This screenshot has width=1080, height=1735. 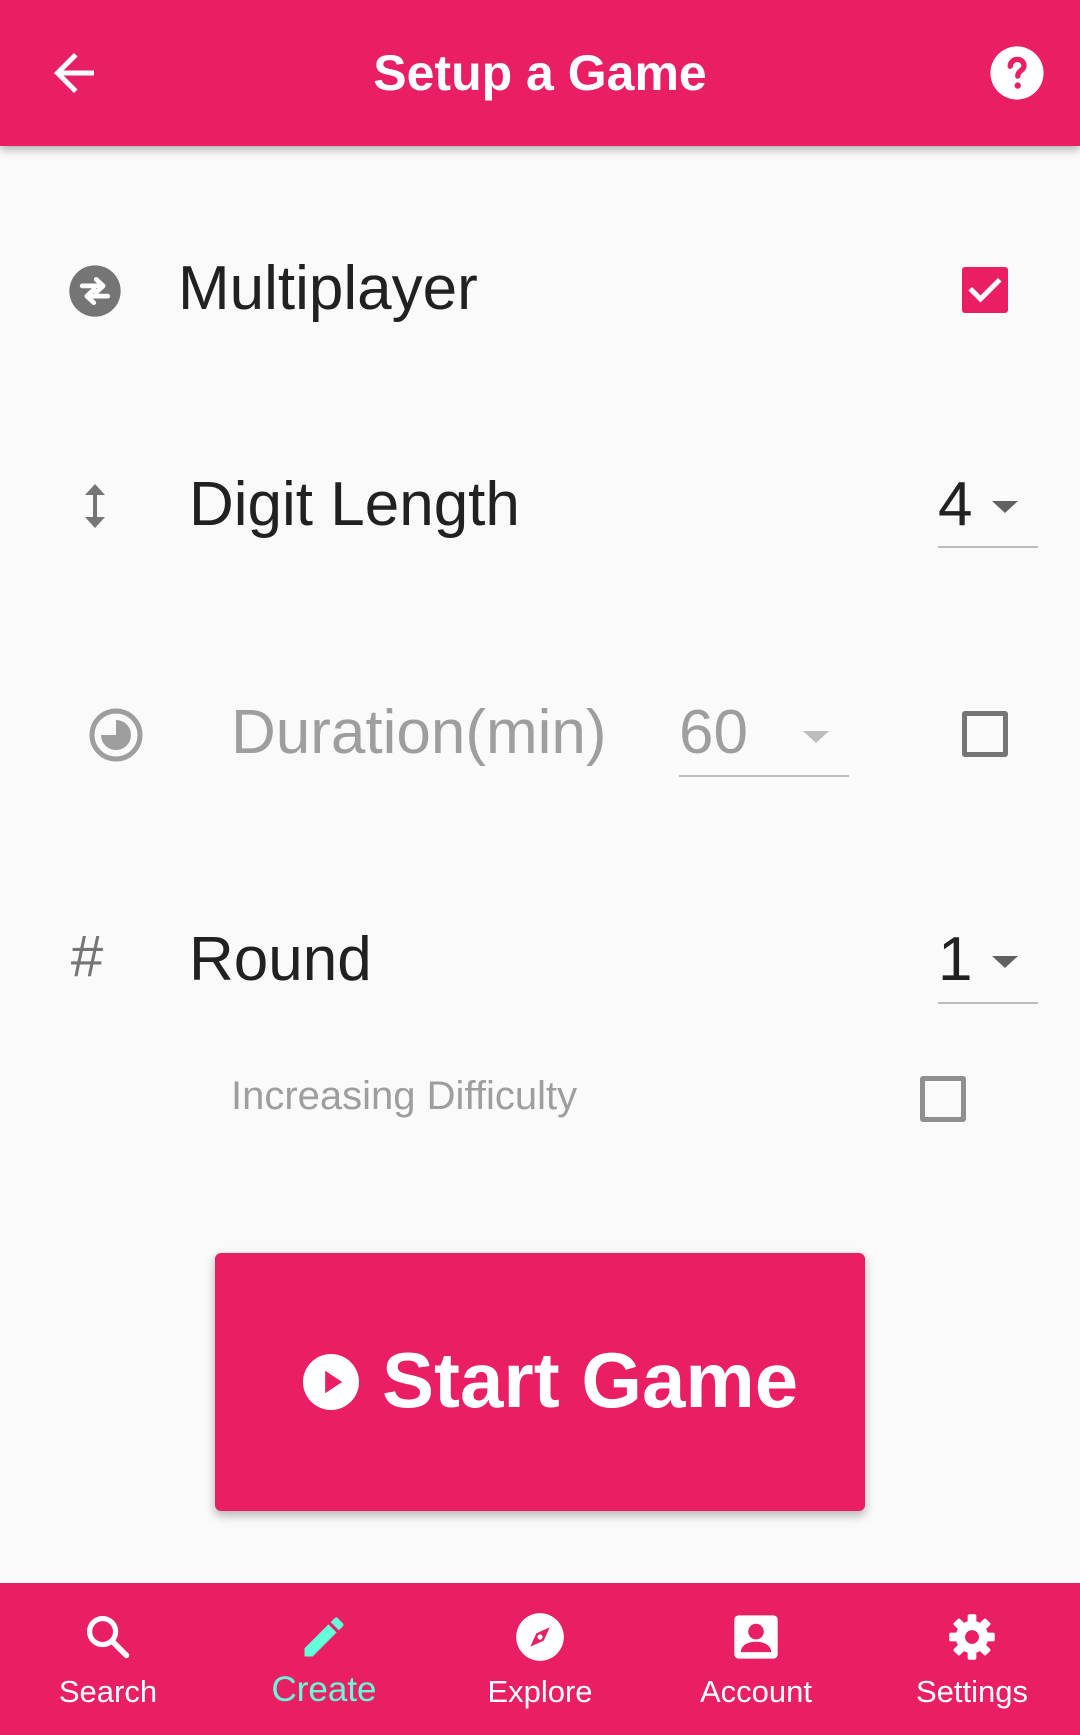 I want to click on nav-label-account: Account, so click(x=755, y=1691).